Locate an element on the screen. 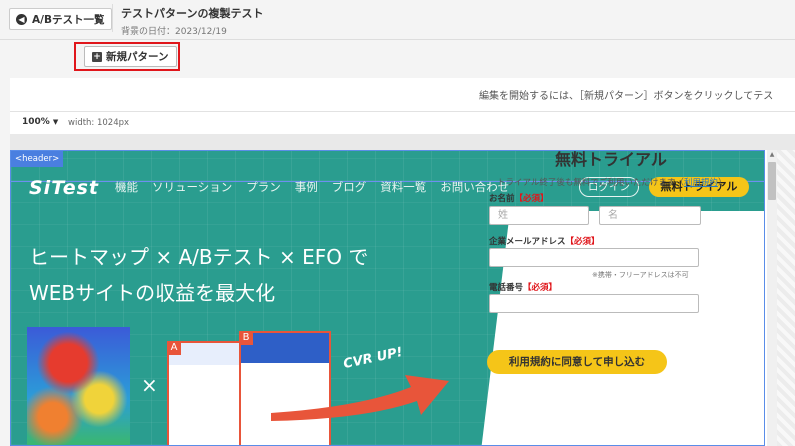  email-label-text: 企業メールアドレス is located at coordinates (527, 242).